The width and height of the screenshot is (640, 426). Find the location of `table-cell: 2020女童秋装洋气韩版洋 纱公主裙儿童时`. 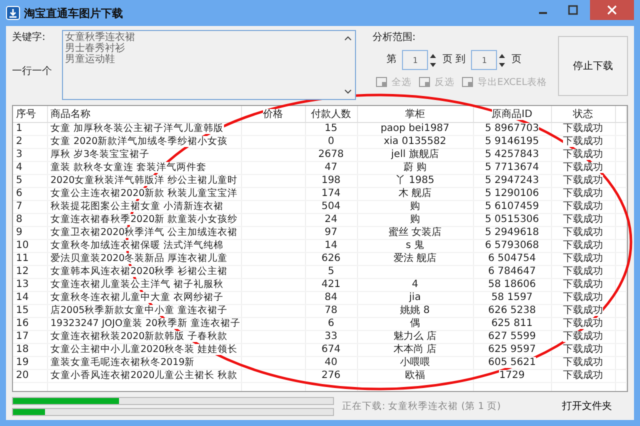

table-cell: 2020女童秋装洋气韩版洋 纱公主裙儿童时 is located at coordinates (144, 180).